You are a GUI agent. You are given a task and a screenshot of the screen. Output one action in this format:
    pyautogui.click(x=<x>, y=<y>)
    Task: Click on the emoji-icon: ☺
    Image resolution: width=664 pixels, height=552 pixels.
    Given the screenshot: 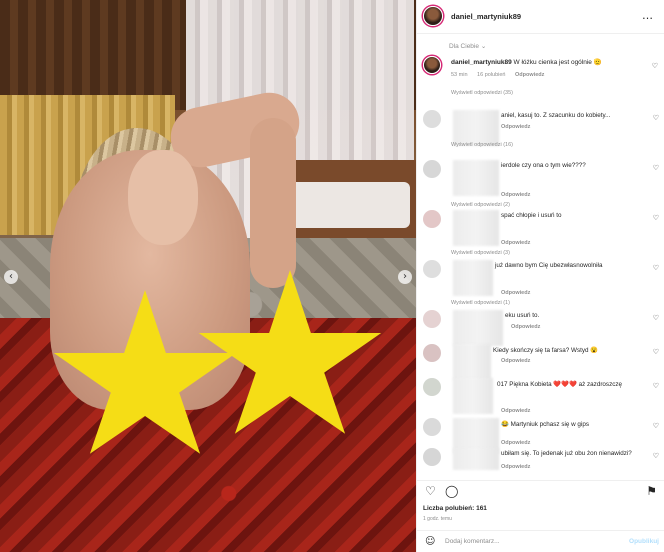 What is the action you would take?
    pyautogui.click(x=430, y=541)
    